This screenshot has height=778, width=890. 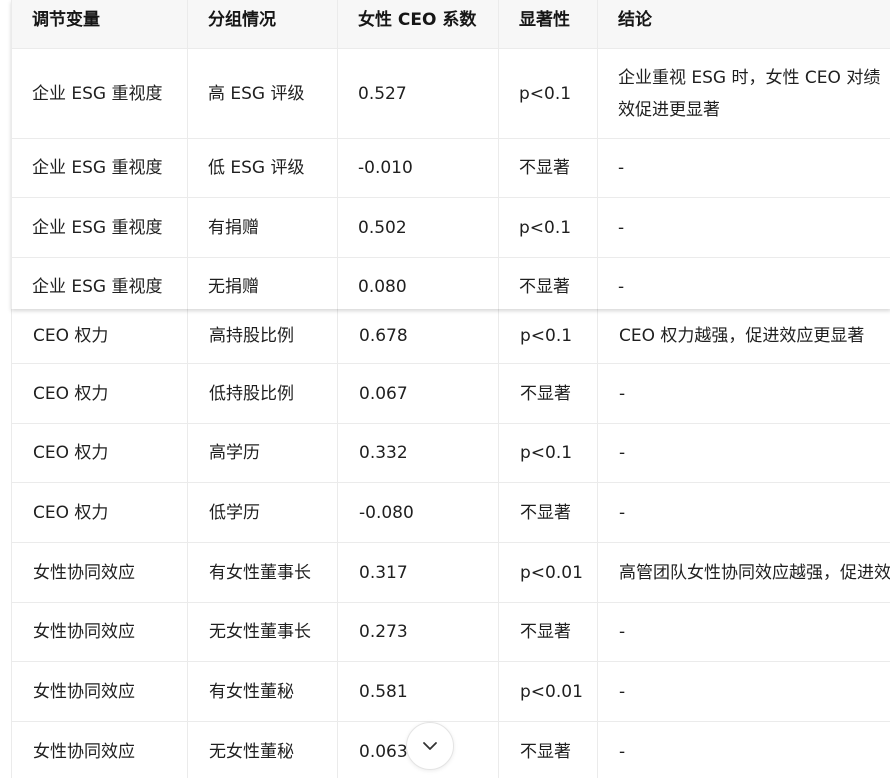 I want to click on table-row: 企业 ESG 重视度 低 ESG 评级 -0.010 不显著 -, so click(x=451, y=168).